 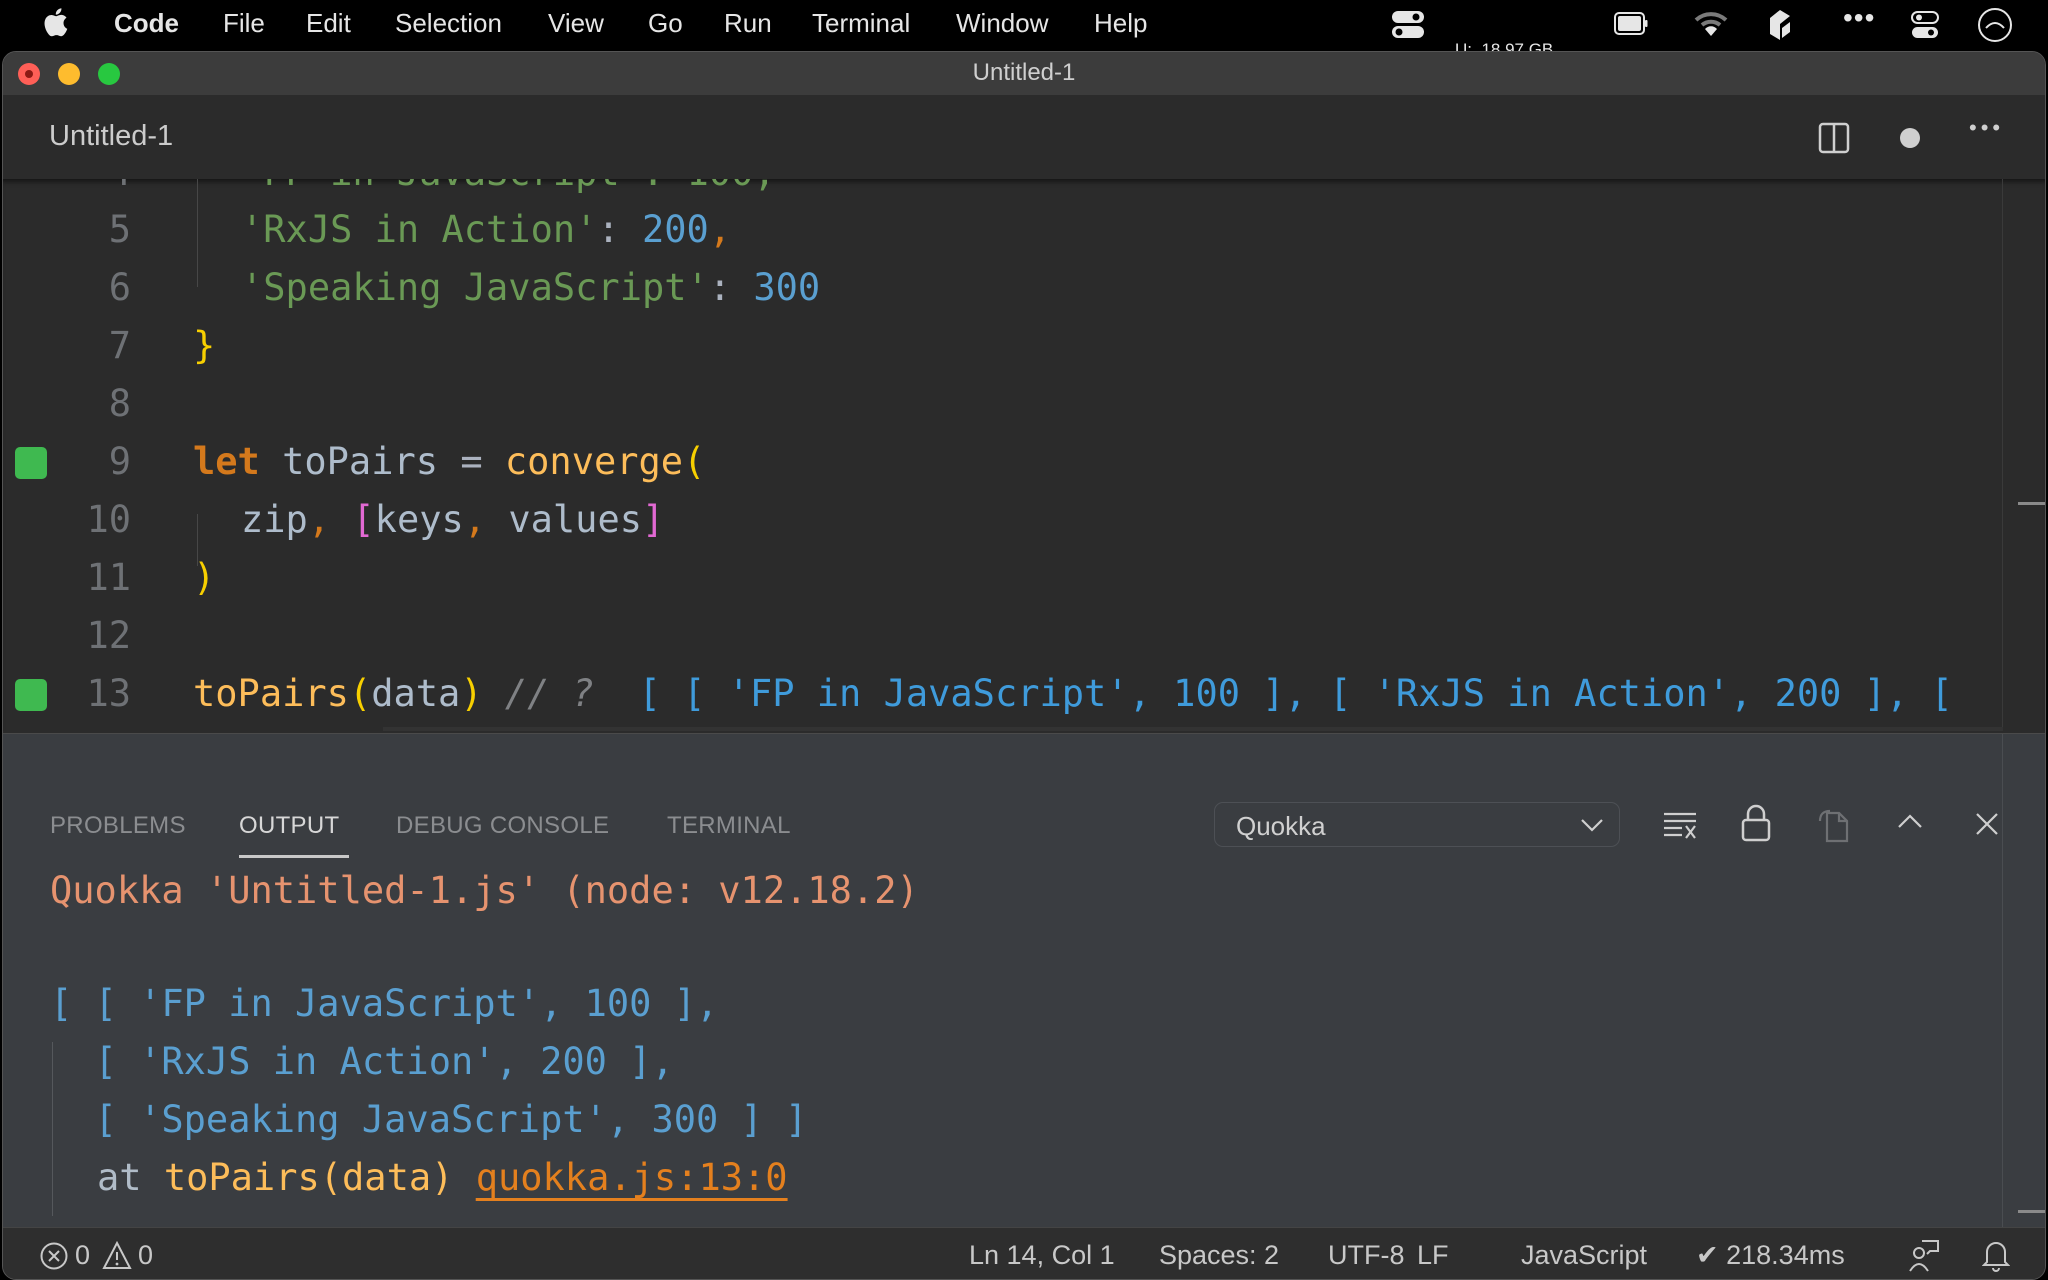 What do you see at coordinates (360, 693) in the screenshot?
I see `paren: (` at bounding box center [360, 693].